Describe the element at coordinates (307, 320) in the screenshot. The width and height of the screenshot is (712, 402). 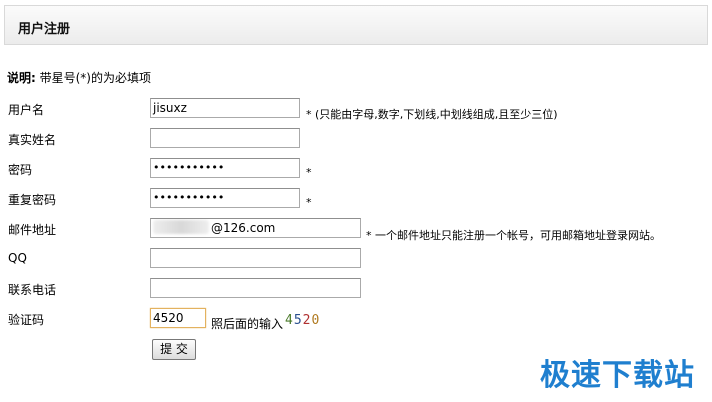
I see `captcha-char: 2` at that location.